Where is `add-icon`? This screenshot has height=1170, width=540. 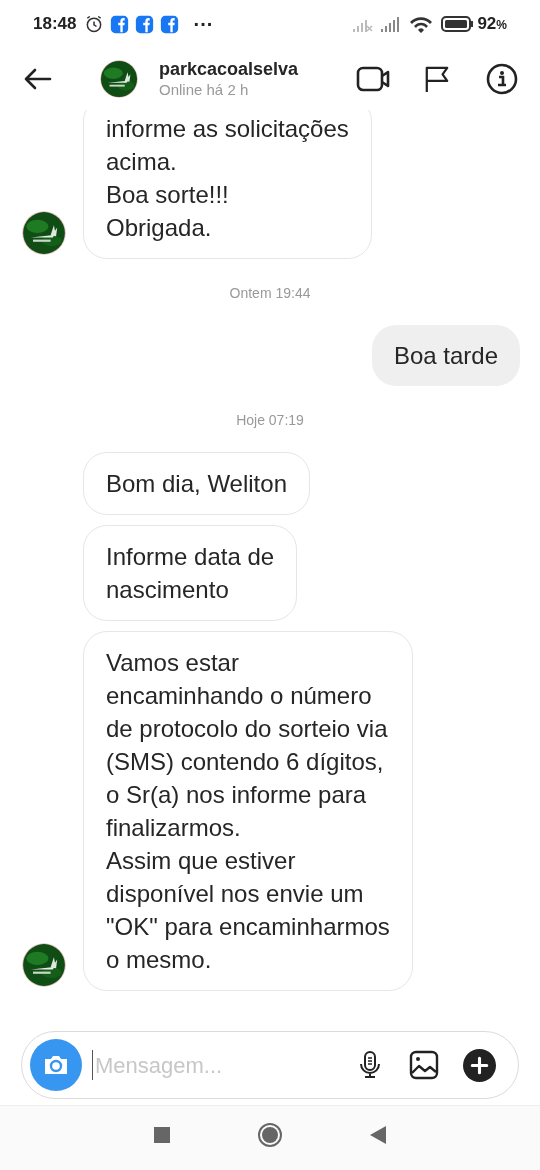
add-icon is located at coordinates (479, 1065).